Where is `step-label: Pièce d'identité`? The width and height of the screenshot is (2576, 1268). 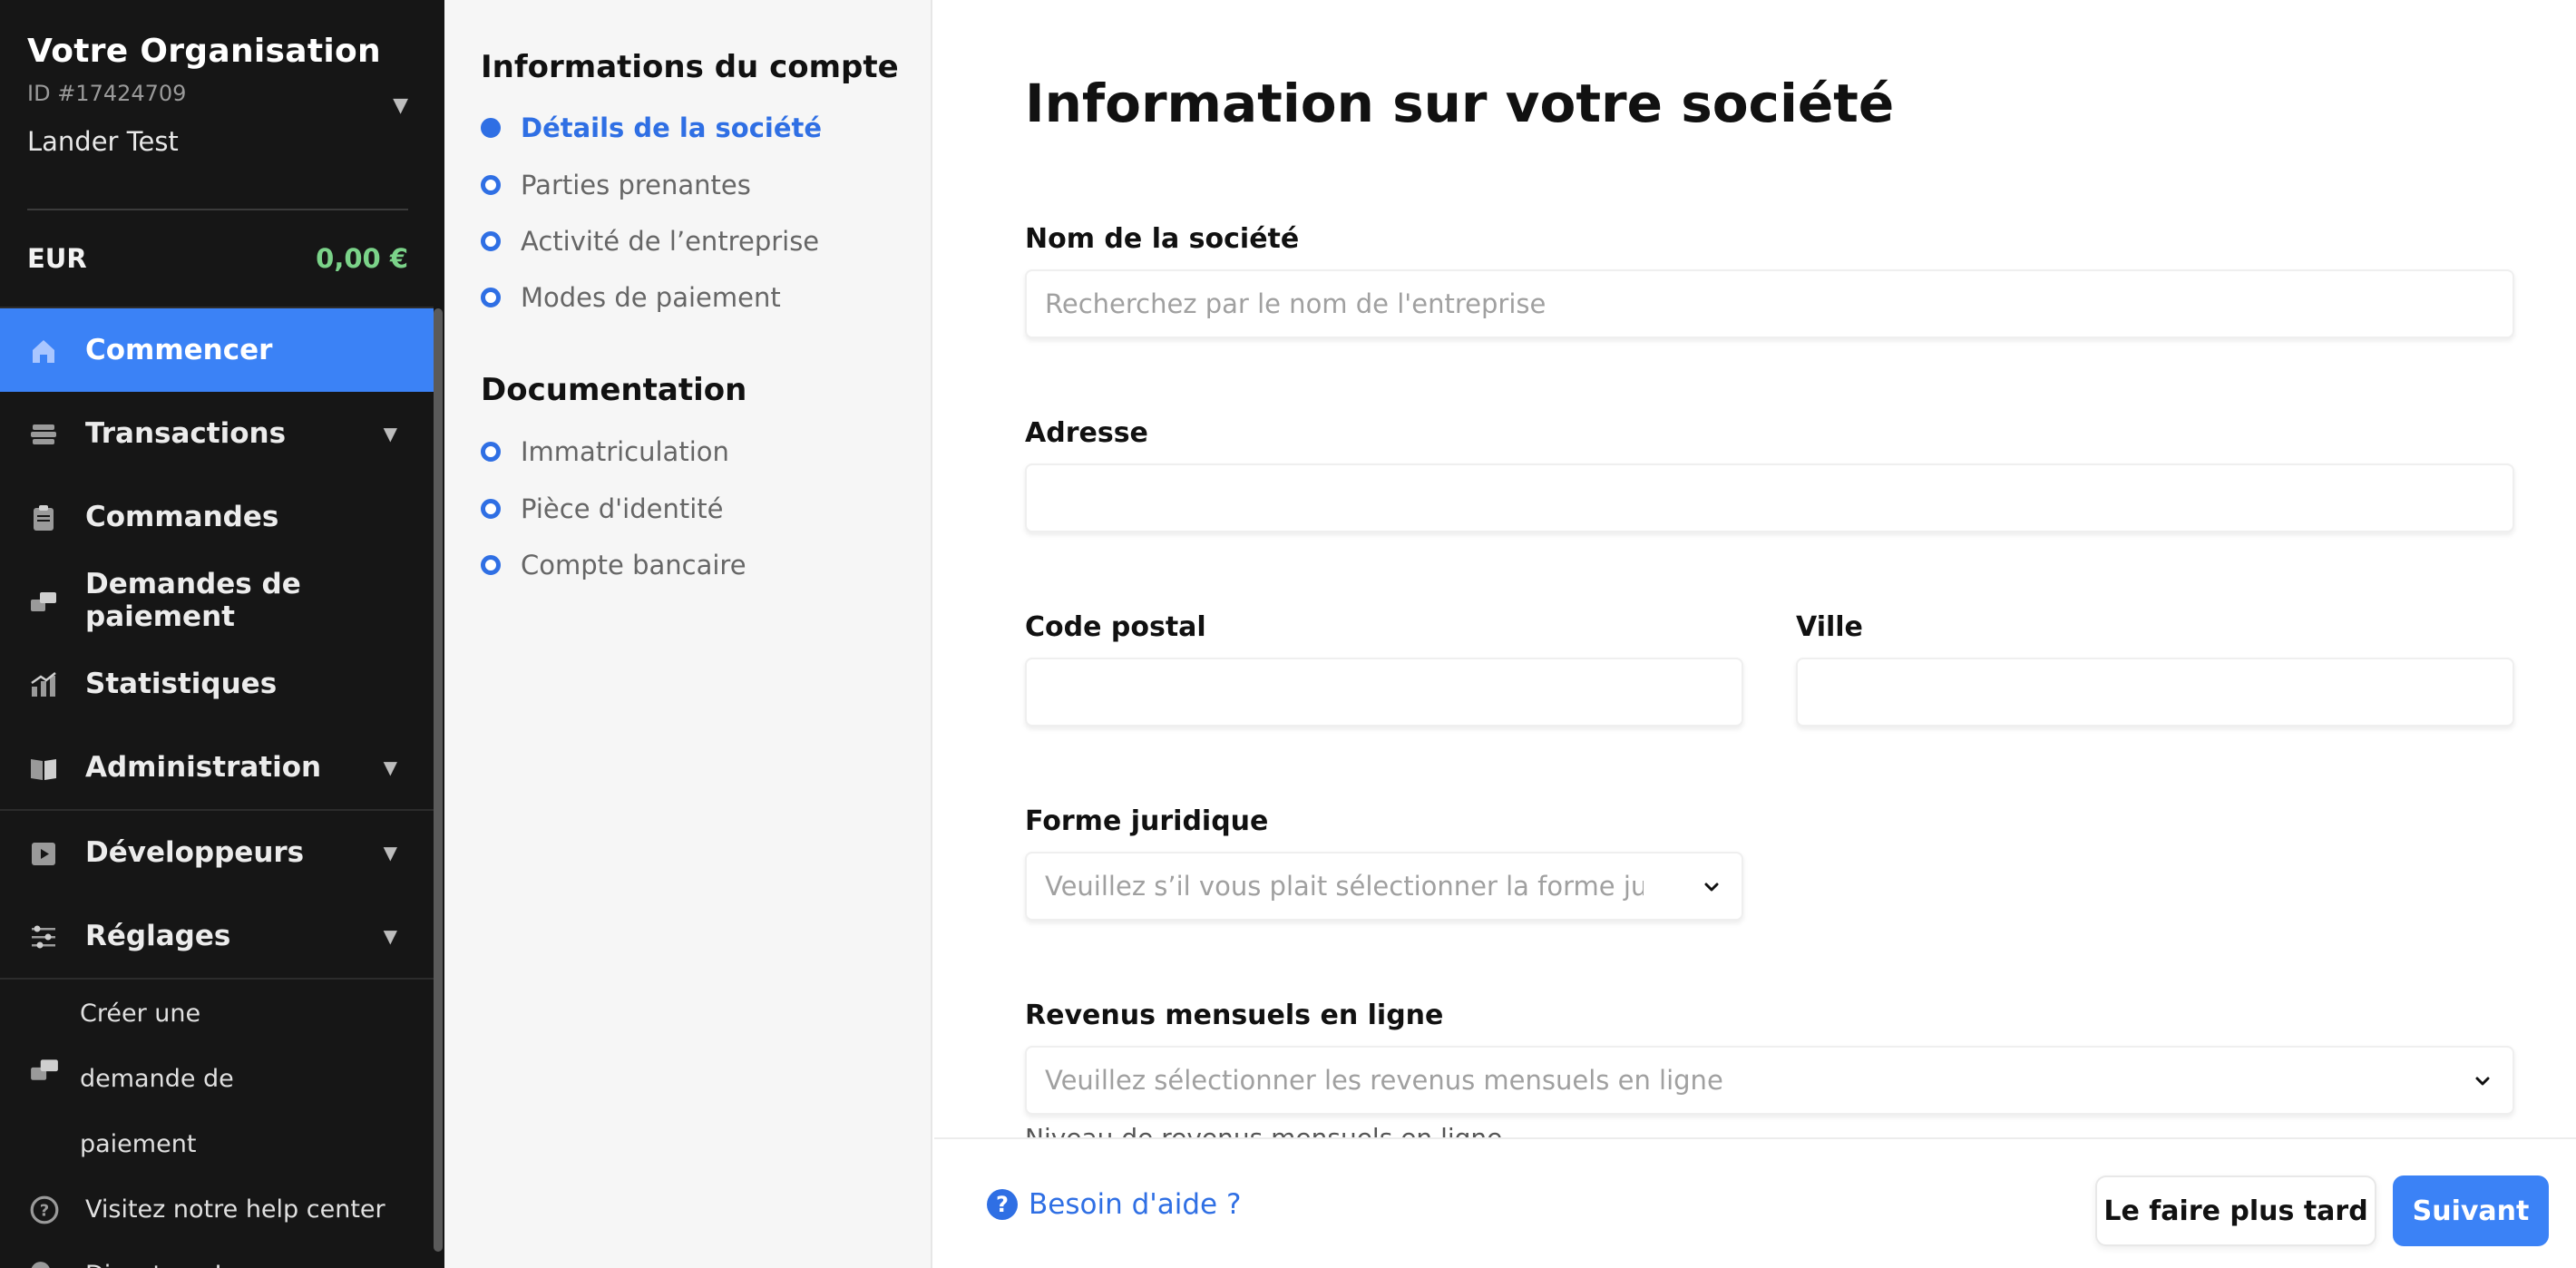 step-label: Pièce d'identité is located at coordinates (622, 509).